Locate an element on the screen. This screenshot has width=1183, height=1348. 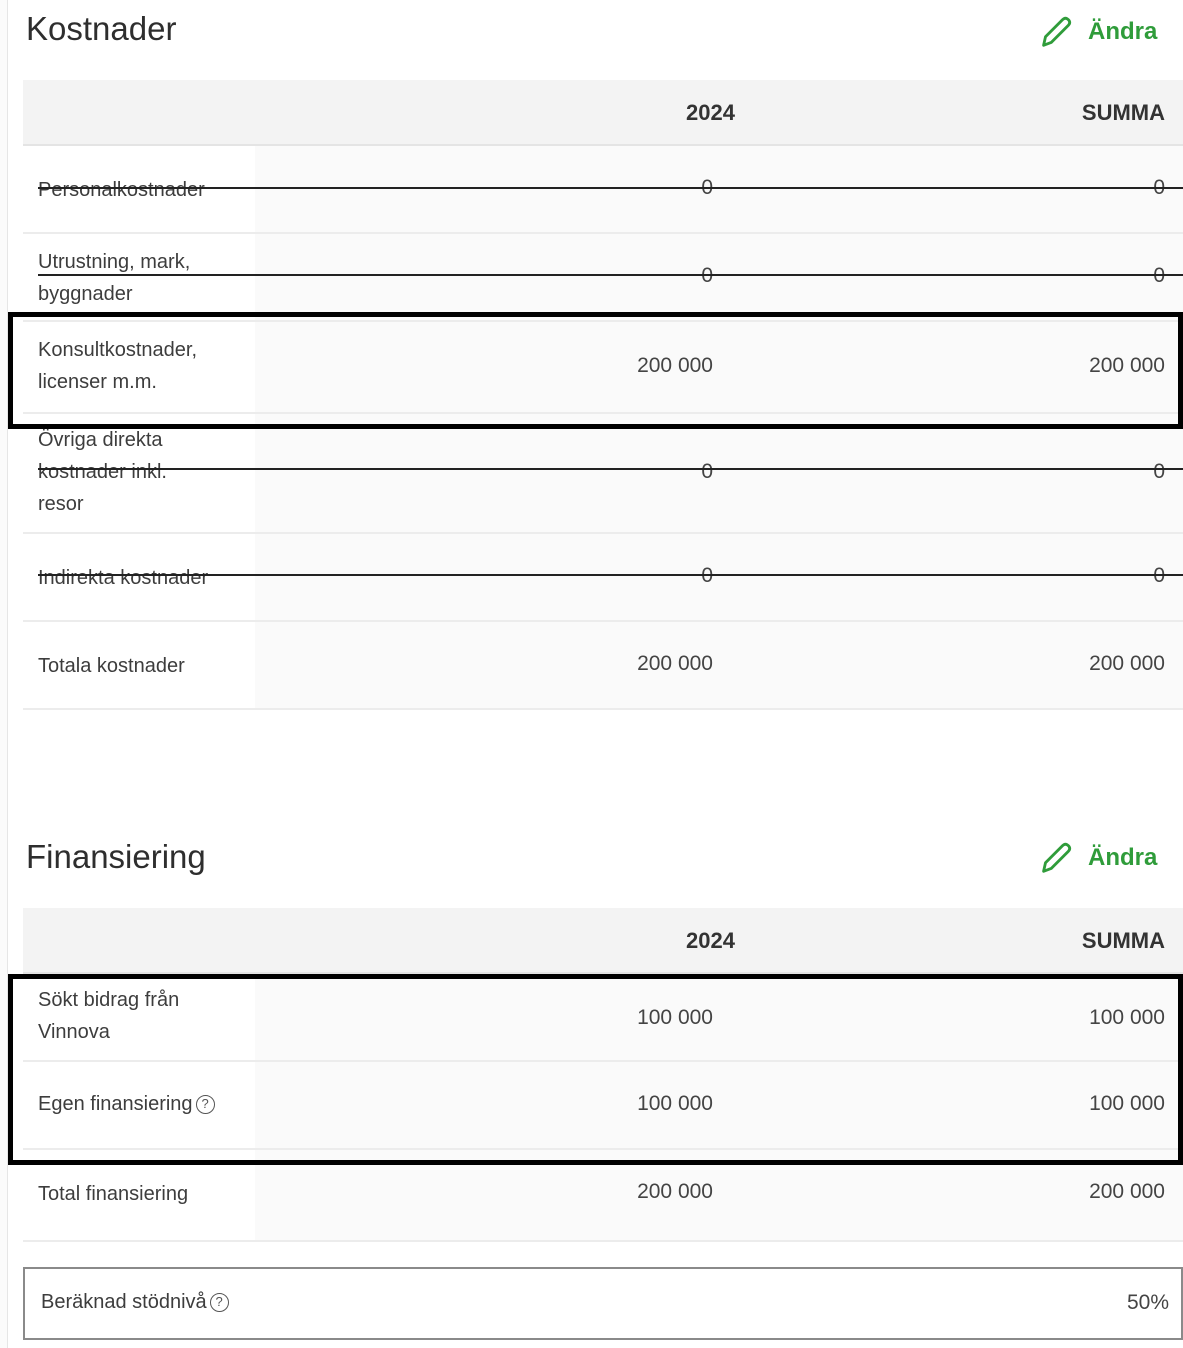
financing-title: Finansiering is located at coordinates (116, 856).